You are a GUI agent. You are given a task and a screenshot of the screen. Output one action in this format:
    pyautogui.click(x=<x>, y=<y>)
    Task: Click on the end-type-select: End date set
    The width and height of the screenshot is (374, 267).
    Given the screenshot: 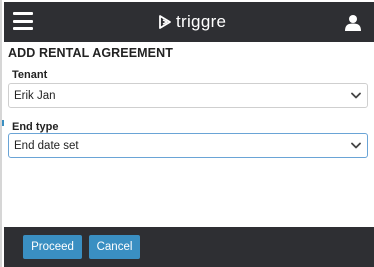 What is the action you would take?
    pyautogui.click(x=188, y=145)
    